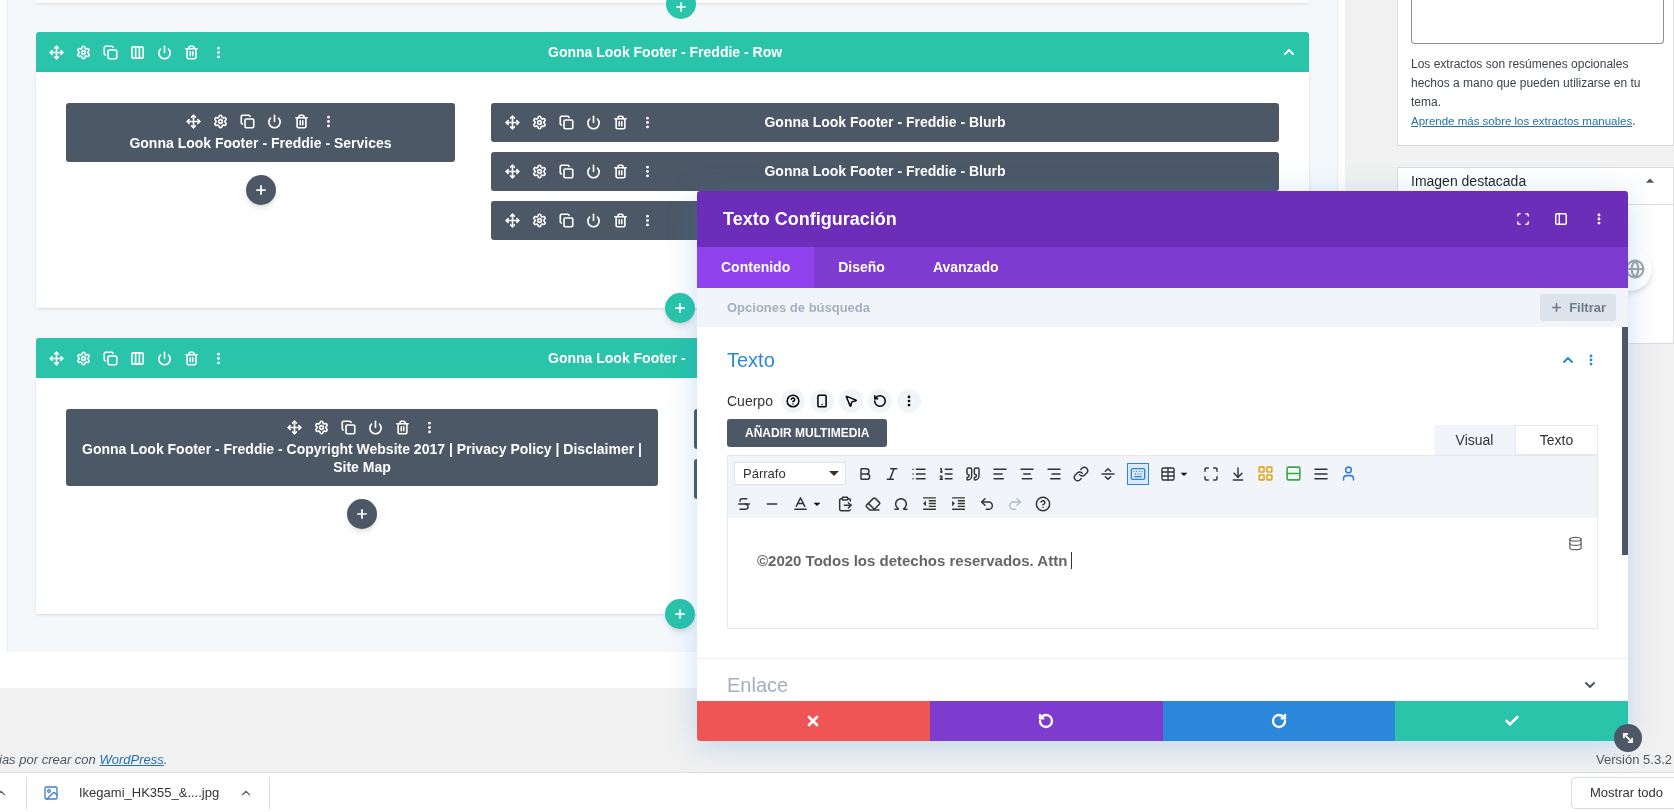 The image size is (1674, 812). I want to click on reset-icon, so click(879, 401).